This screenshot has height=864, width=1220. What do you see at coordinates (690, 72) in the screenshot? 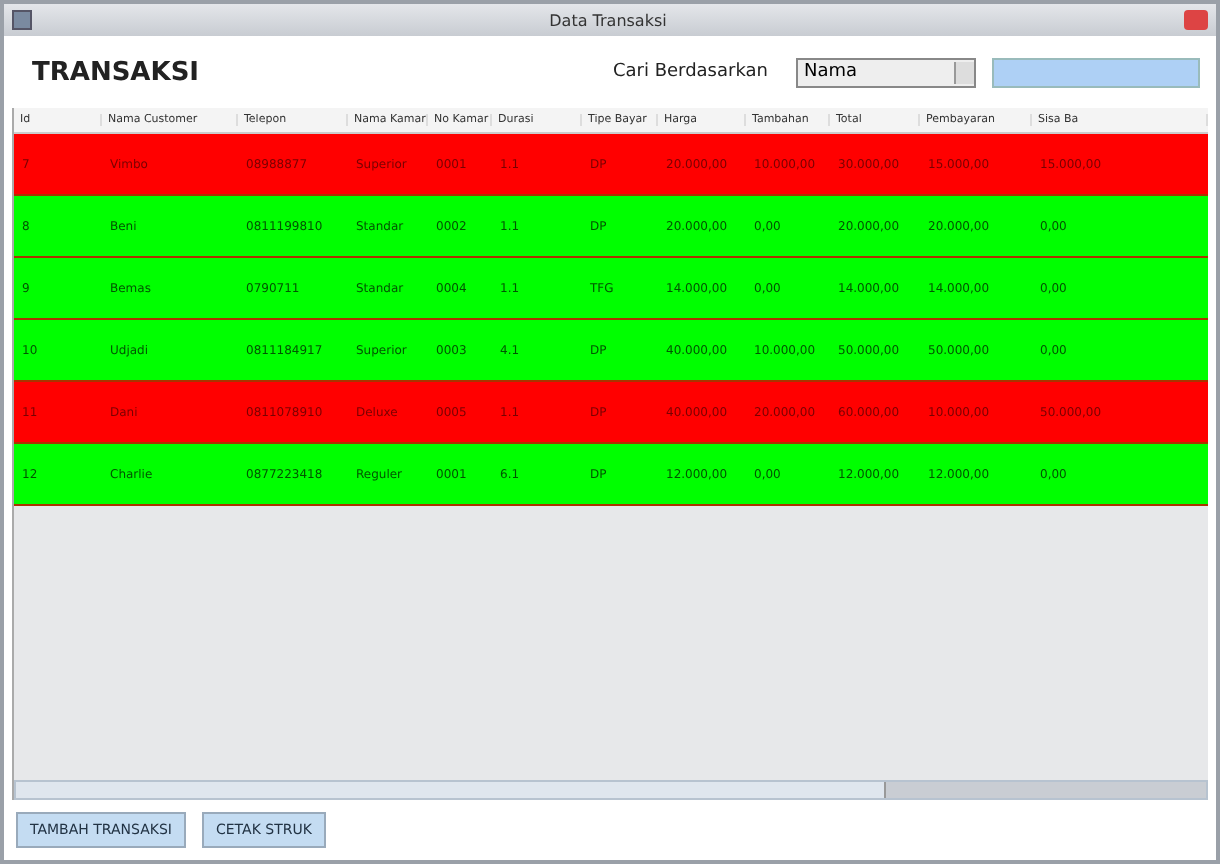
I see `search-label: Cari Berdasarkan` at bounding box center [690, 72].